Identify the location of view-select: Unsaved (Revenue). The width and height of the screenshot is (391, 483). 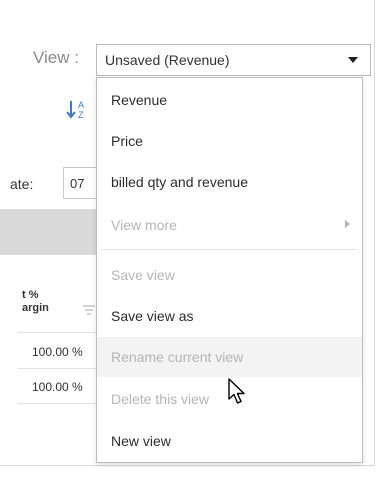
(233, 60).